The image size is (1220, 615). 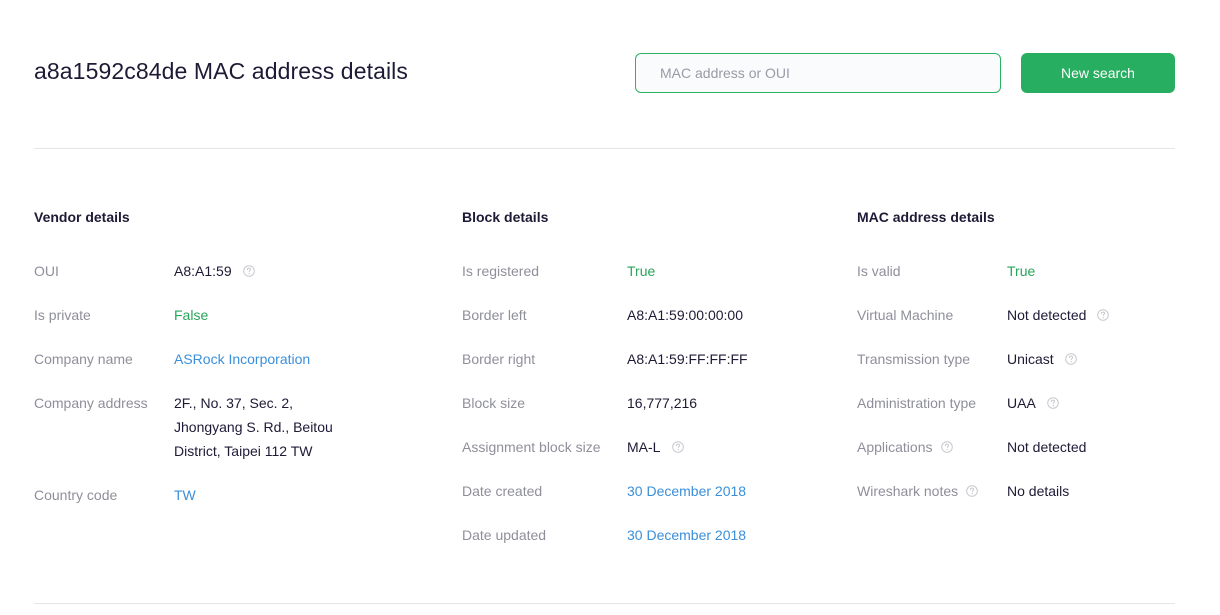 I want to click on is-private-value: False, so click(x=191, y=315).